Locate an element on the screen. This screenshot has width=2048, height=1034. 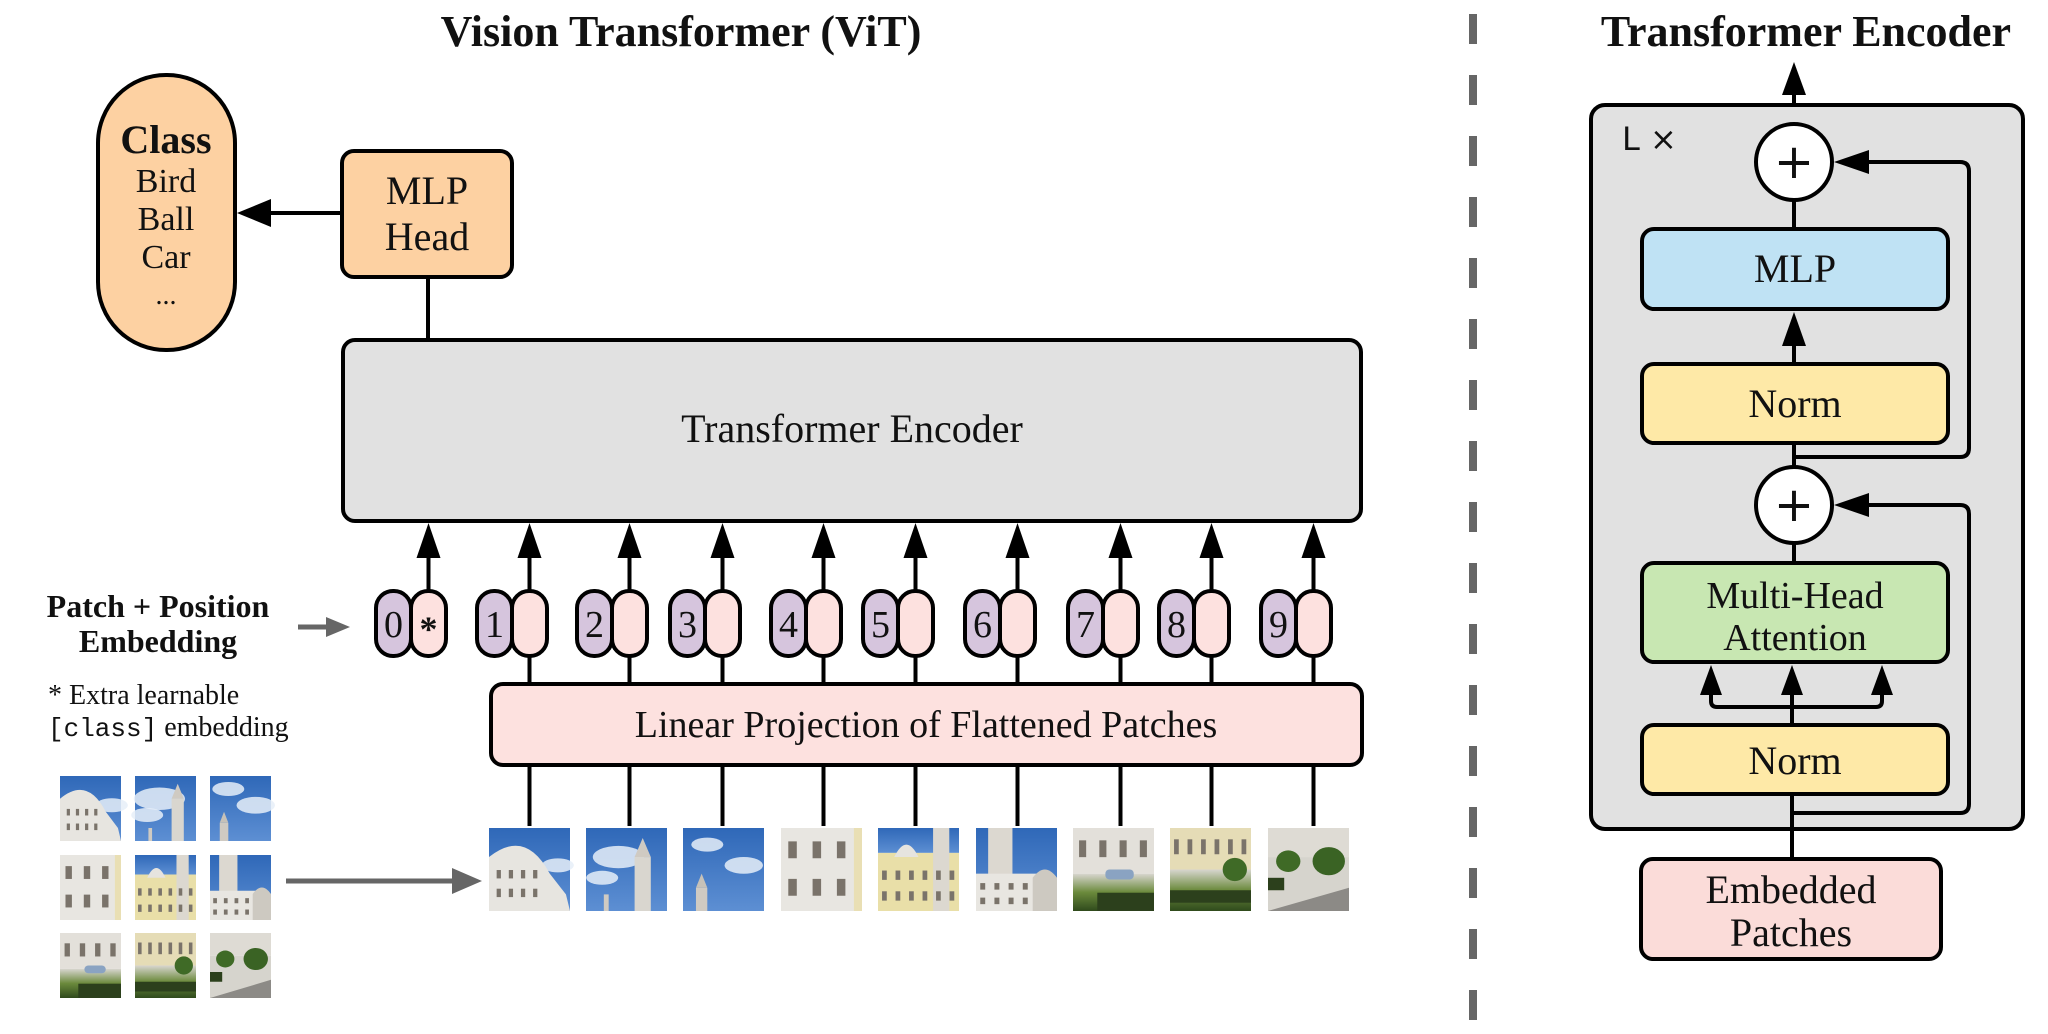
token-pair: 5 is located at coordinates (898, 603).